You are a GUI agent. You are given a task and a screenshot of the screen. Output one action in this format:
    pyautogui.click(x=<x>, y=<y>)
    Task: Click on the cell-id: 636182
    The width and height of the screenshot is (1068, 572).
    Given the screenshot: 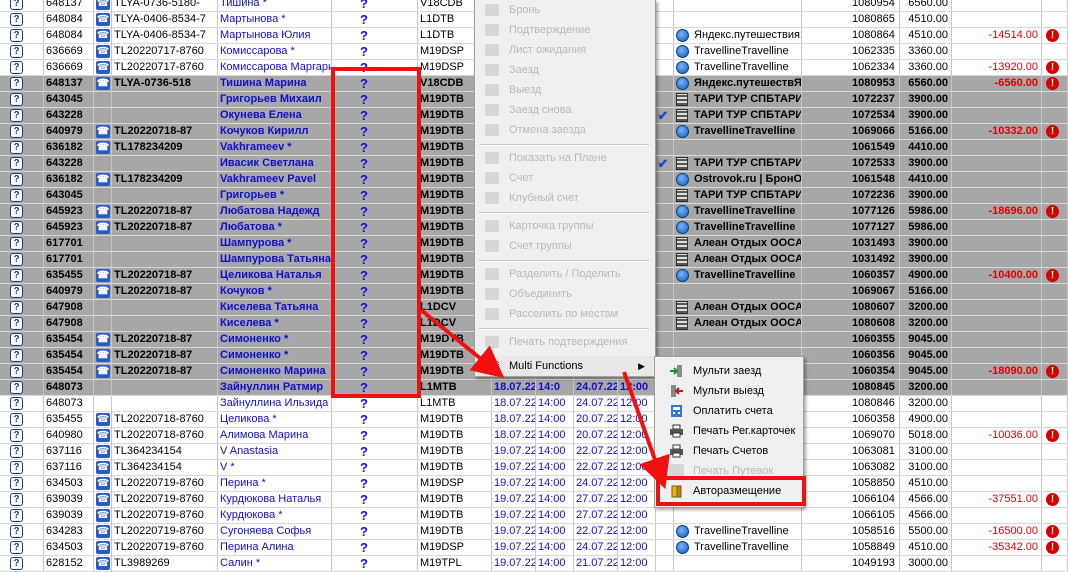 What is the action you would take?
    pyautogui.click(x=69, y=147)
    